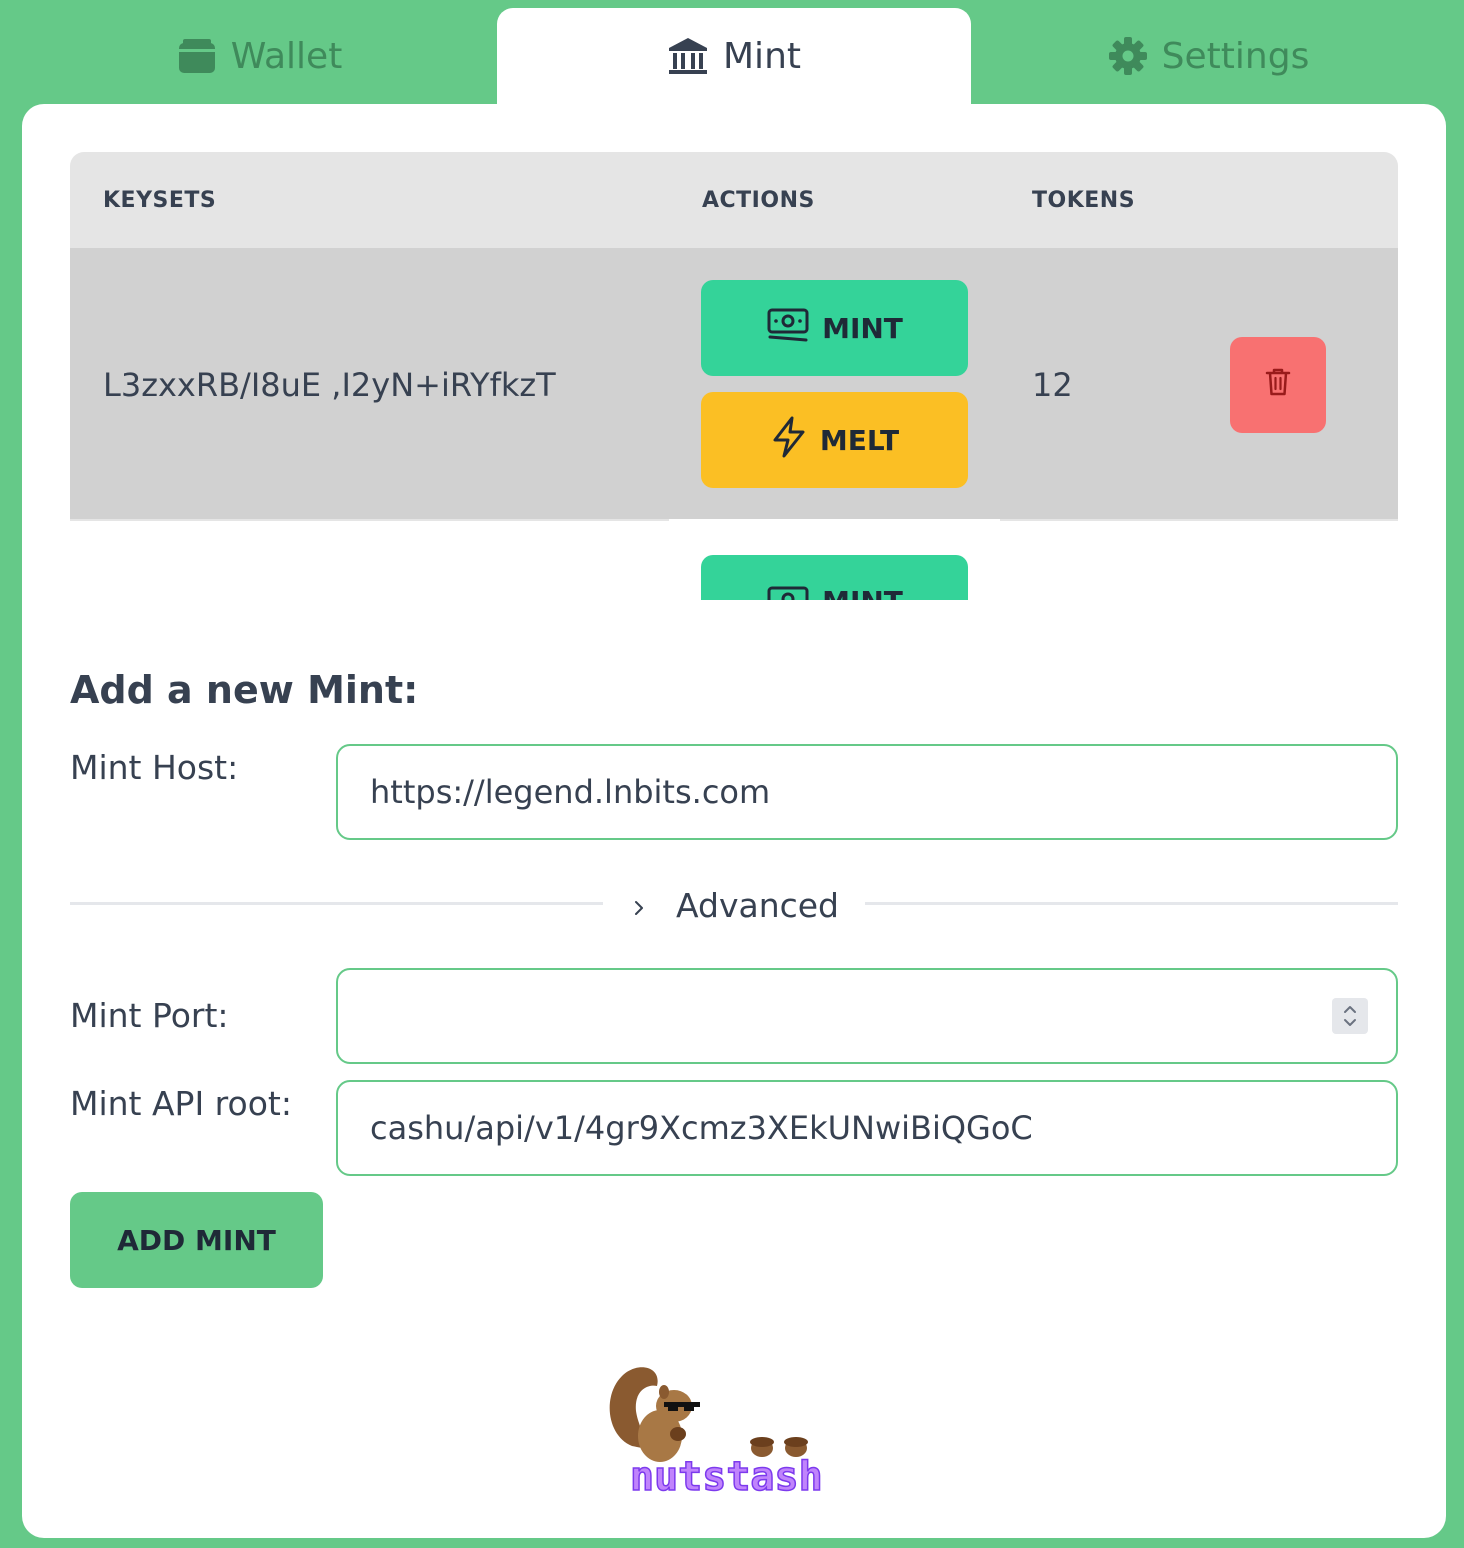 The width and height of the screenshot is (1464, 1548). I want to click on delete-button, so click(1278, 385).